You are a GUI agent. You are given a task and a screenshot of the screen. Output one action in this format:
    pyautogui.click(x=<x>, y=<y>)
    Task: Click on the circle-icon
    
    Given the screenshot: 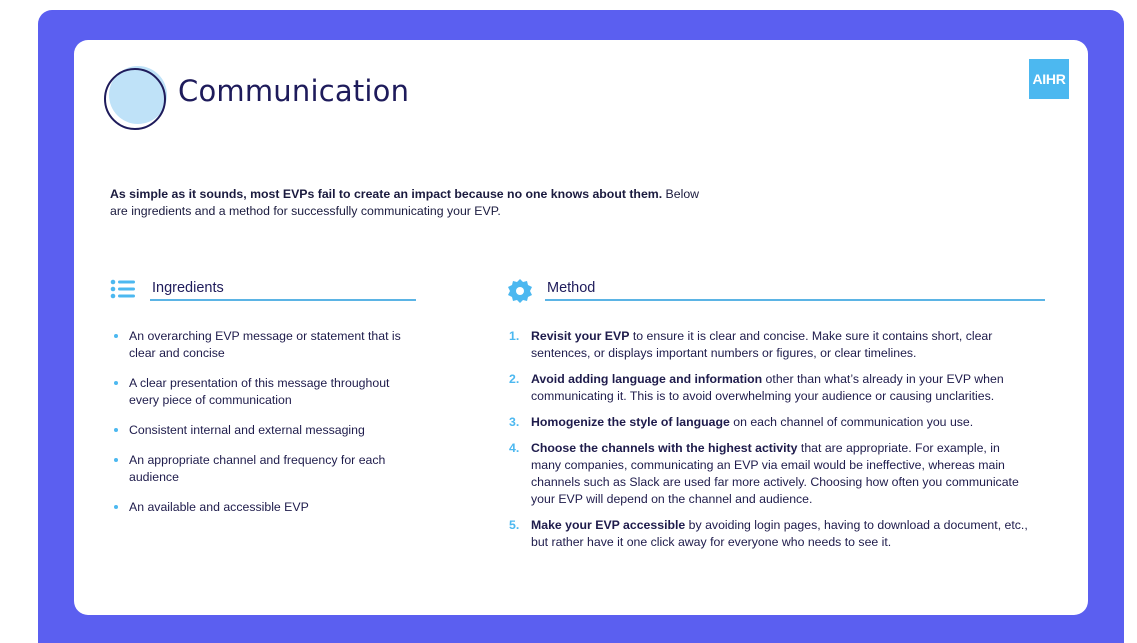 What is the action you would take?
    pyautogui.click(x=135, y=98)
    